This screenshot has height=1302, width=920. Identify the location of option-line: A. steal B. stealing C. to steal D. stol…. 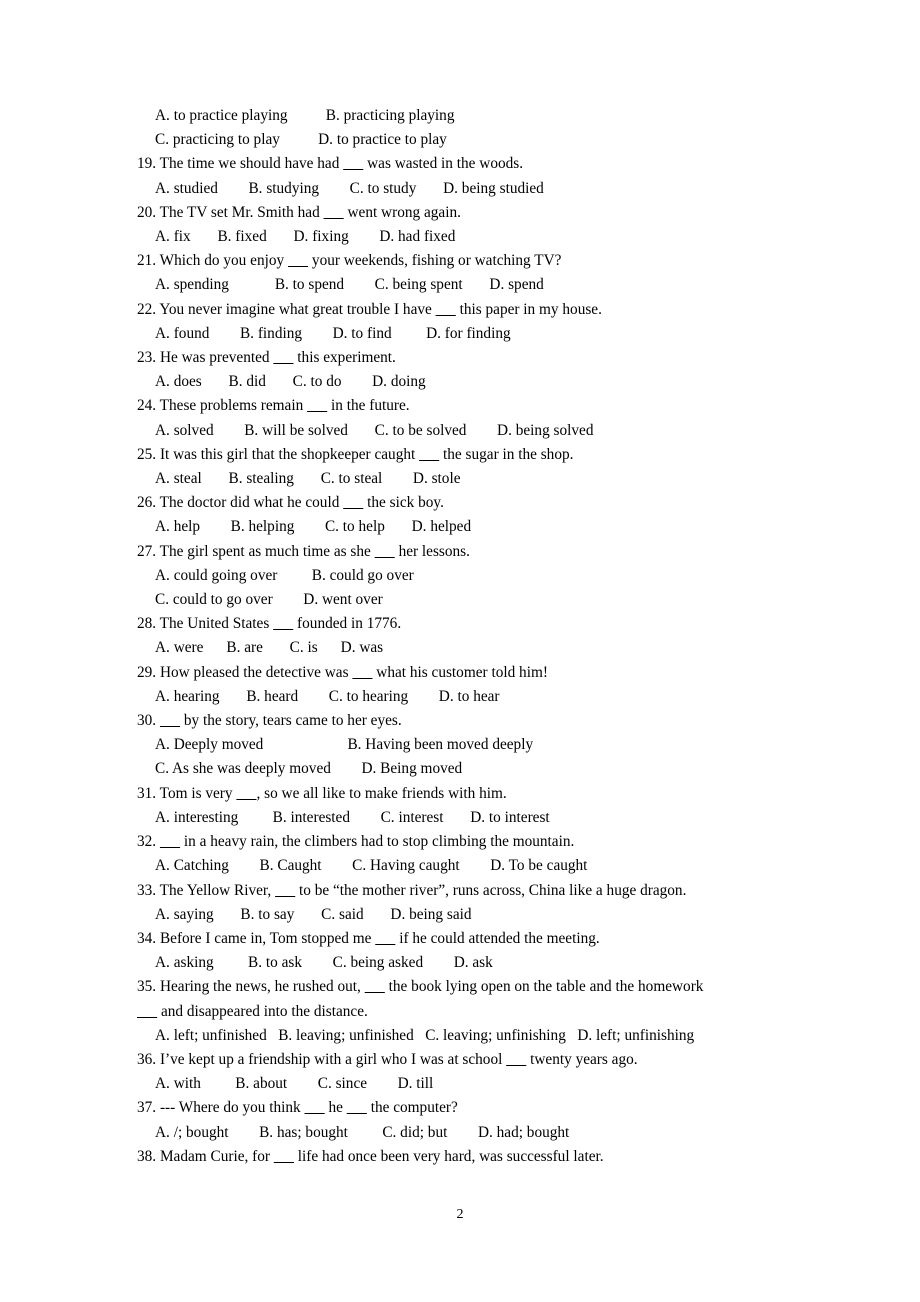
(308, 479).